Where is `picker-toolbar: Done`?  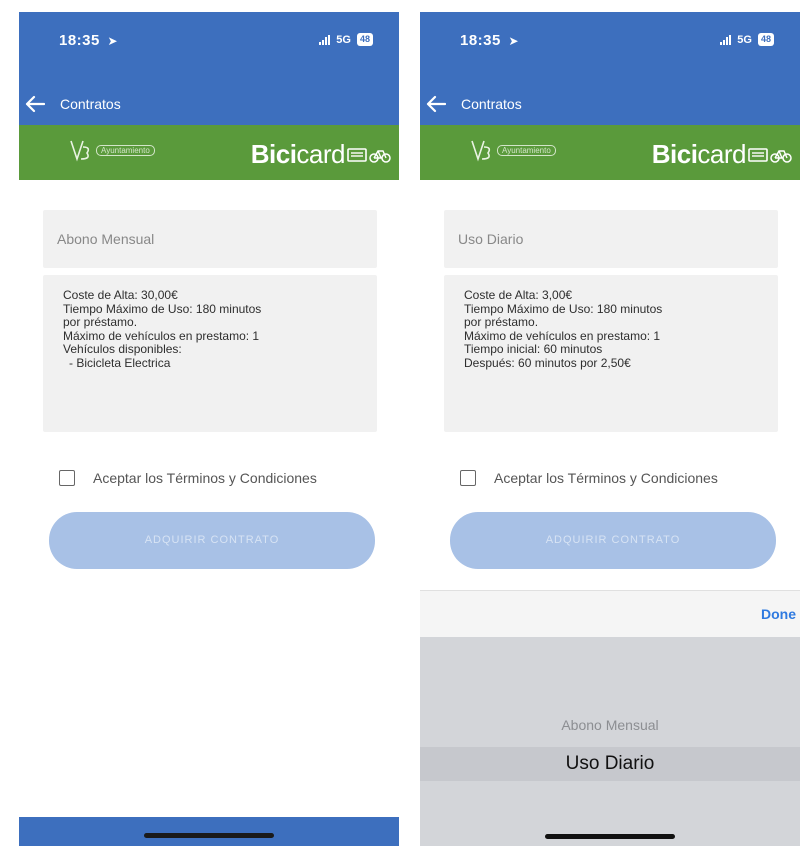 picker-toolbar: Done is located at coordinates (610, 613).